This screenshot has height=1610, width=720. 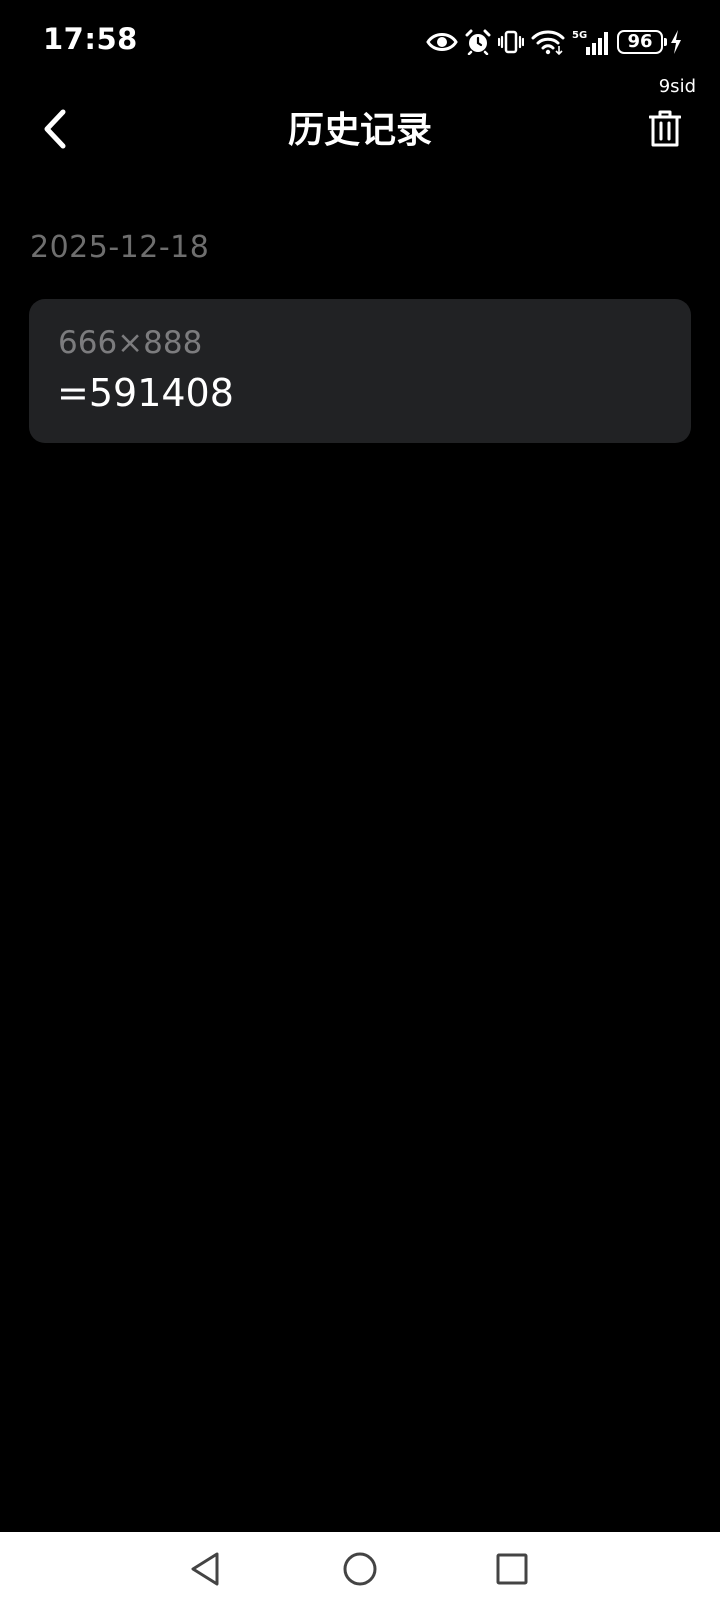 I want to click on system-nav-bar, so click(x=360, y=1571).